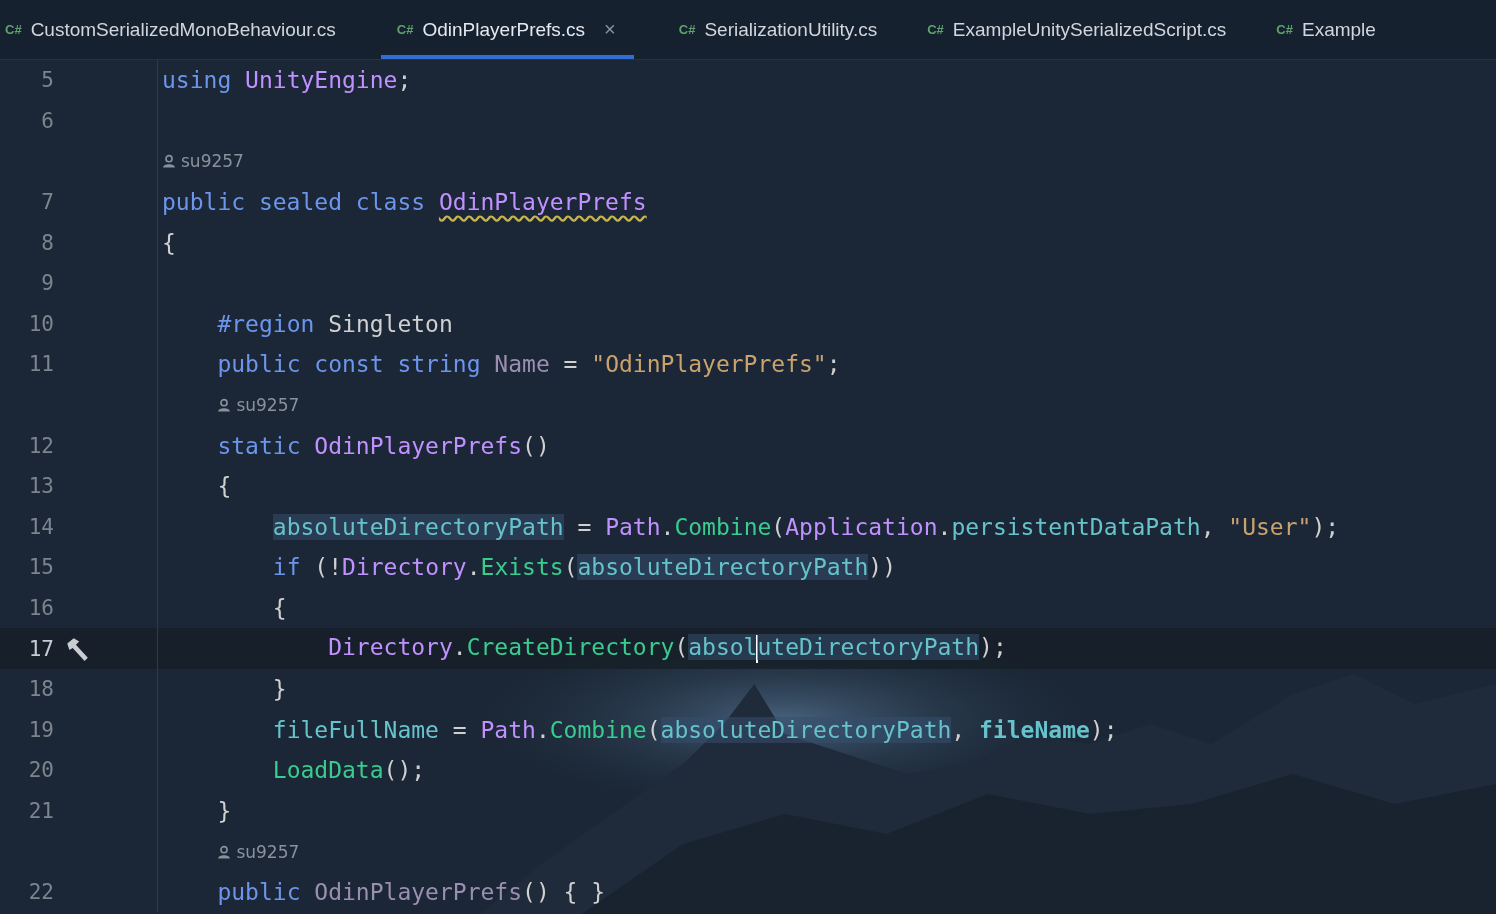  I want to click on line-number: 17, so click(40, 648).